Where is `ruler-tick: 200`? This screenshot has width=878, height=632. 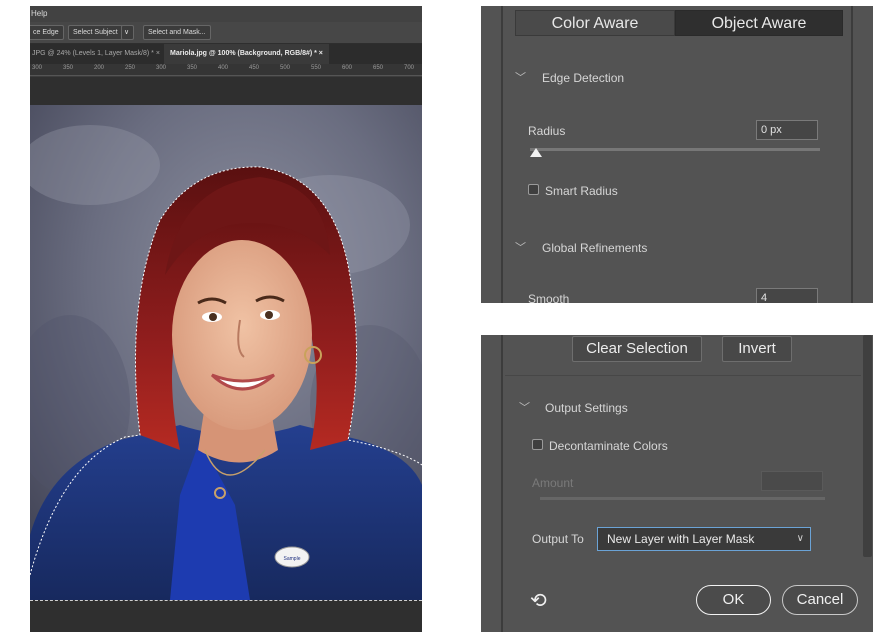
ruler-tick: 200 is located at coordinates (99, 68).